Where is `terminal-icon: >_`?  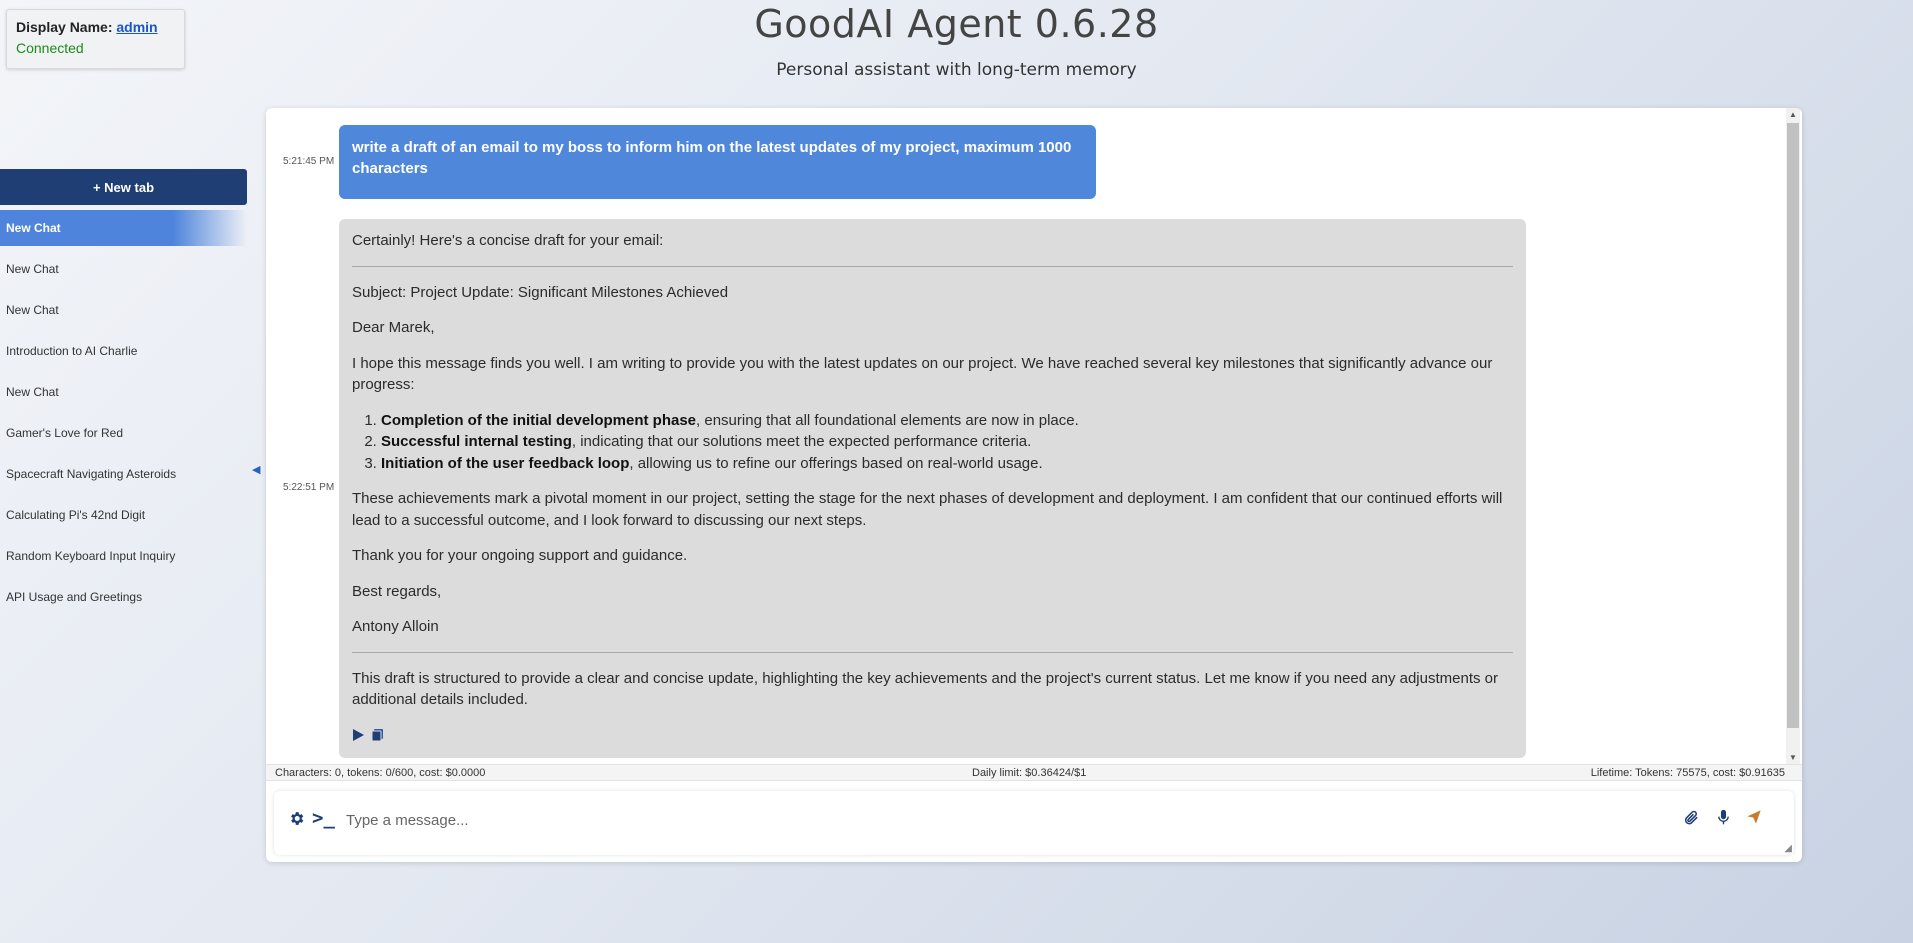 terminal-icon: >_ is located at coordinates (323, 818).